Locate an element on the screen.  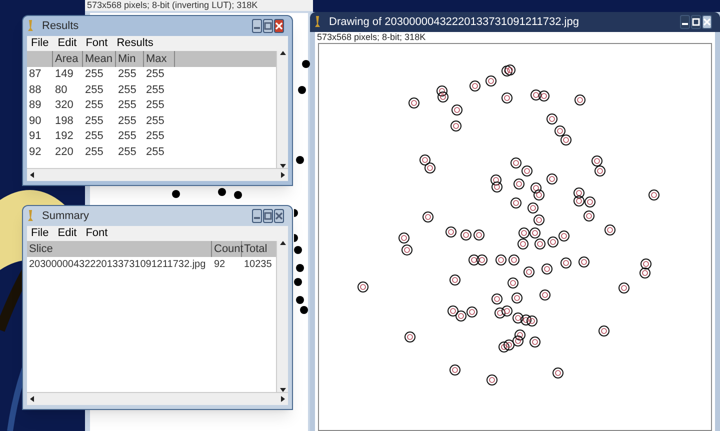
window-title: Summary is located at coordinates (66, 216).